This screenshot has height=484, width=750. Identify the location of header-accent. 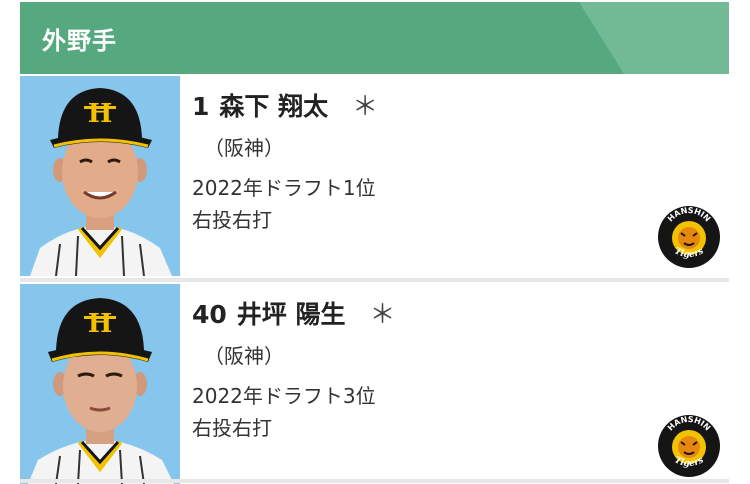
(654, 38).